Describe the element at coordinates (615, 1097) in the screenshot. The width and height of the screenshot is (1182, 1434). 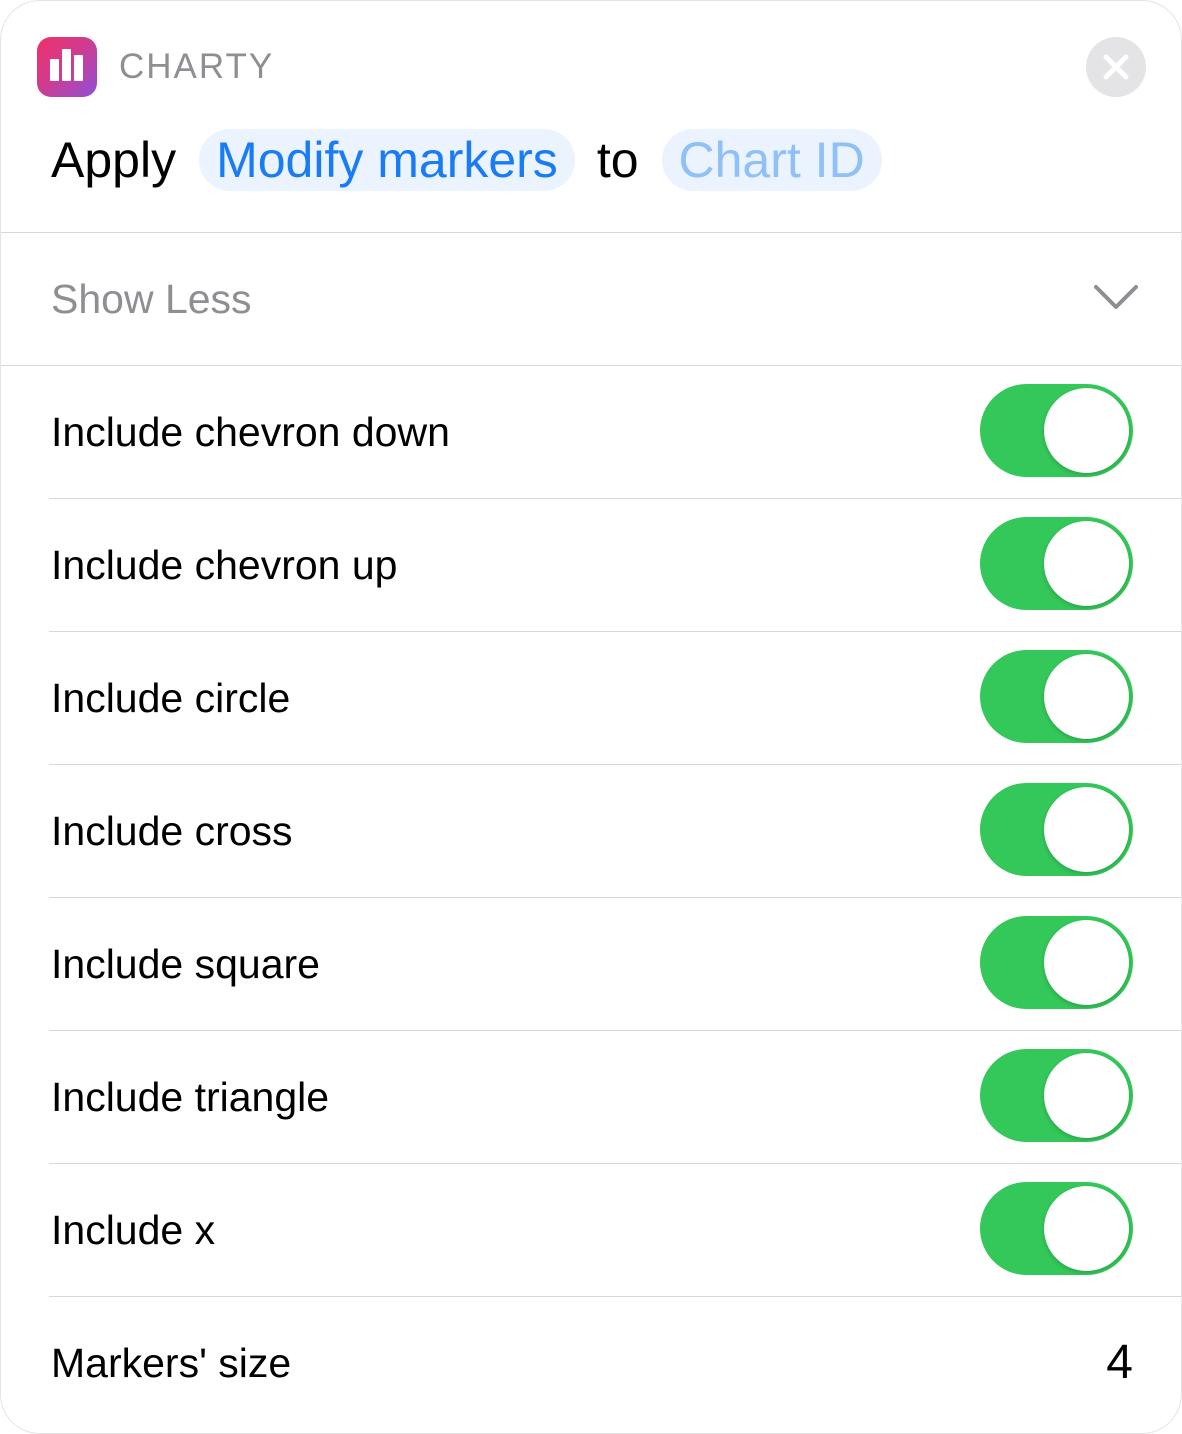
I see `option-row-triangle: Include triangle` at that location.